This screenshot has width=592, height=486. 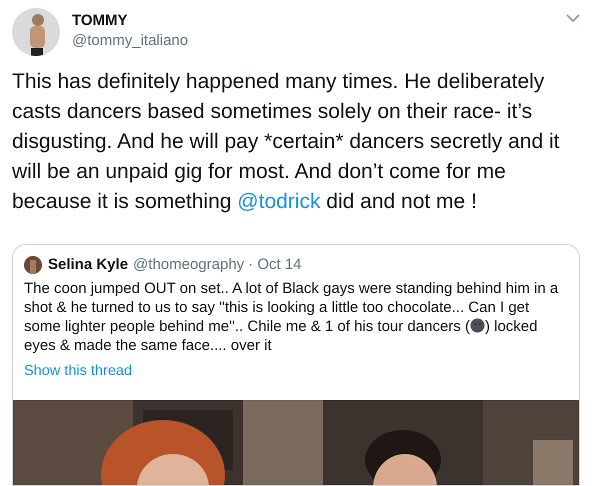 What do you see at coordinates (78, 371) in the screenshot?
I see `show-thread-link: Show this thread` at bounding box center [78, 371].